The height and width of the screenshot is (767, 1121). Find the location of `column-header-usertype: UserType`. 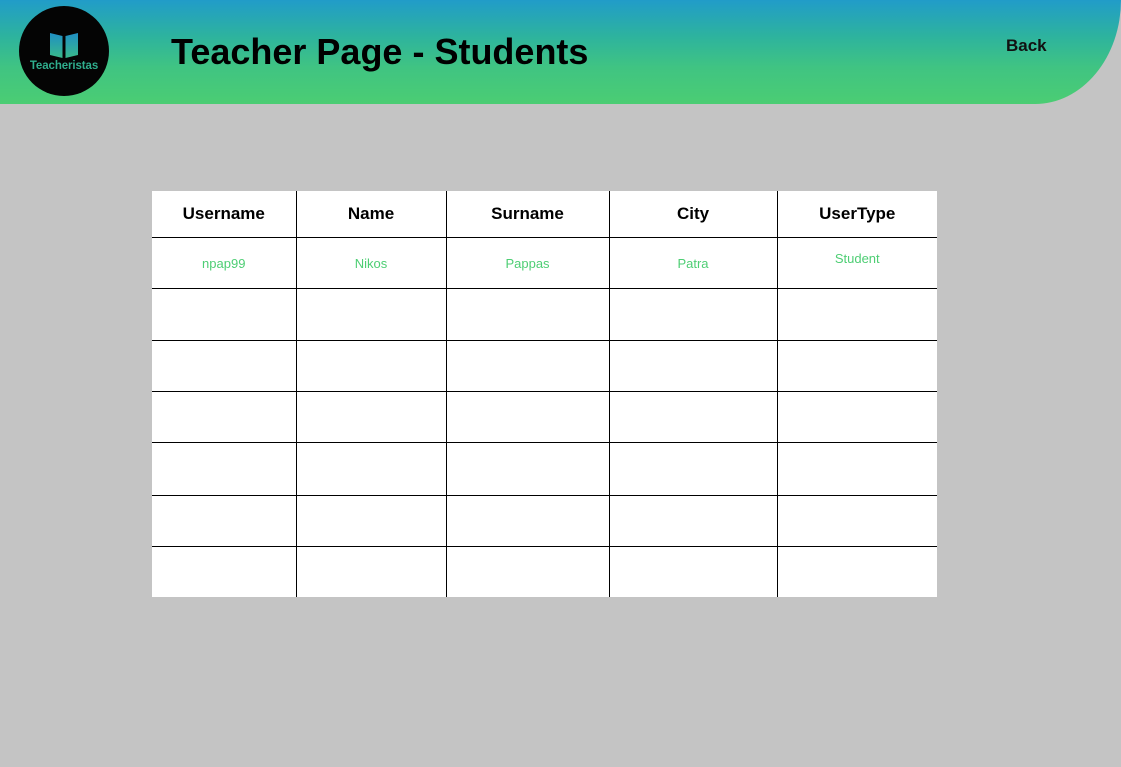

column-header-usertype: UserType is located at coordinates (856, 214).